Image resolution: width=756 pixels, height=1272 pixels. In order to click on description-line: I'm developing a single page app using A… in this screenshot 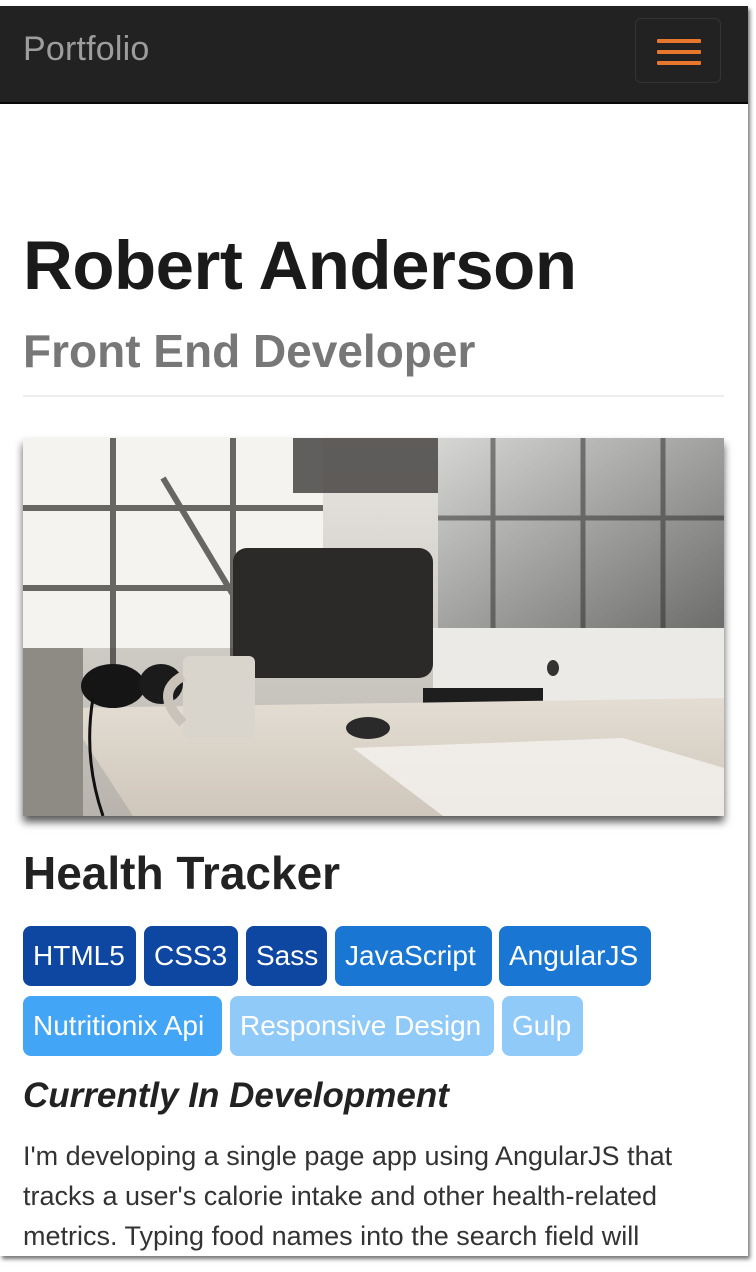, I will do `click(348, 1156)`.